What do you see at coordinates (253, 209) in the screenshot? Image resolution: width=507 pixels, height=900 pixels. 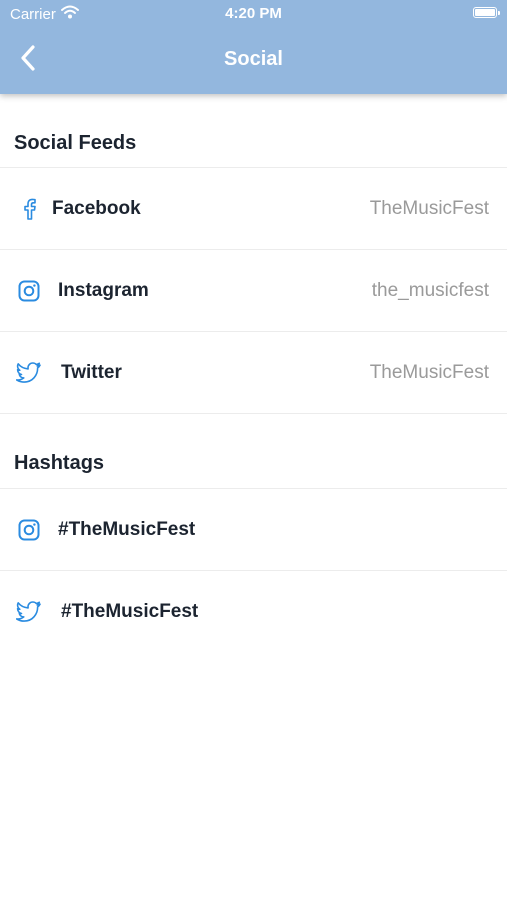 I see `social-feed-row-facebook: Facebook TheMusicFest` at bounding box center [253, 209].